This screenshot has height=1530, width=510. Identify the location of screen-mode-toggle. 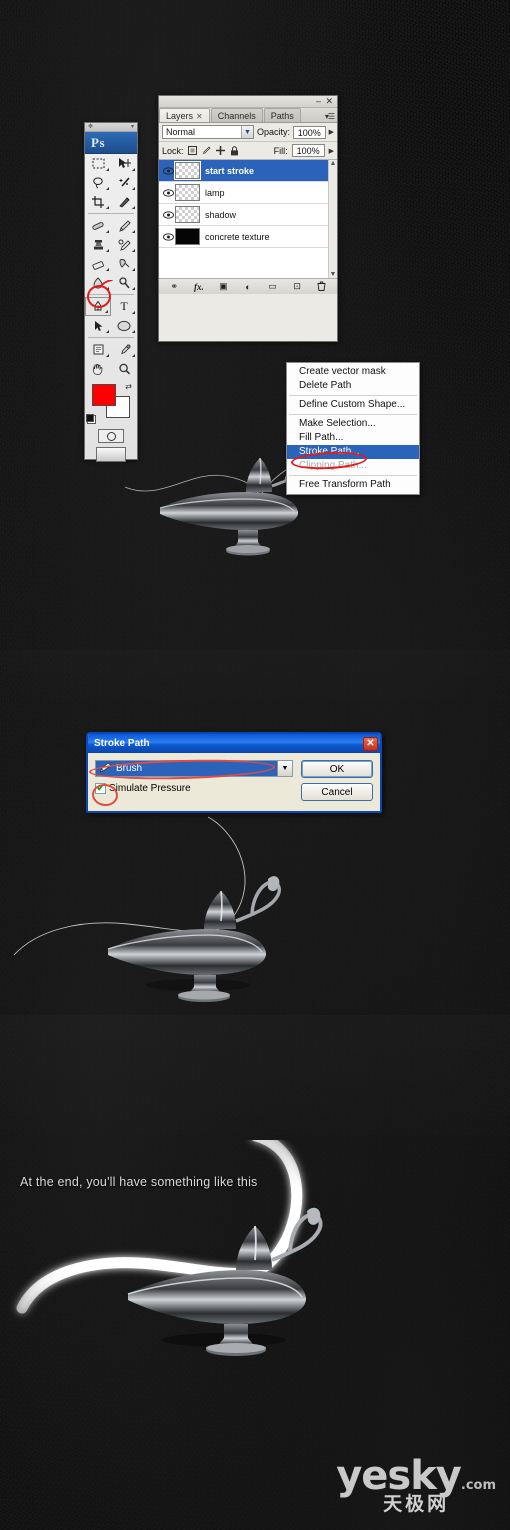
(111, 454).